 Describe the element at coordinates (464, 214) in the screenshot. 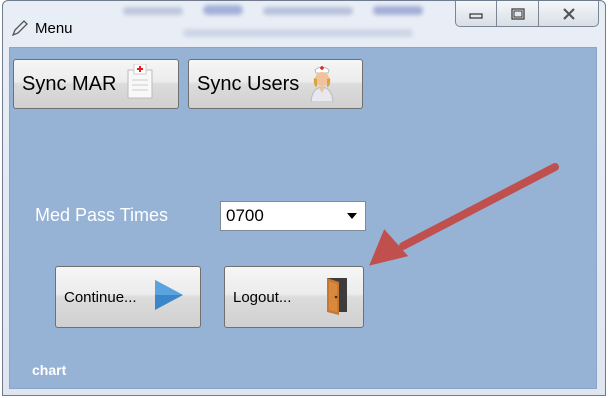

I see `red-arrow-annotation` at that location.